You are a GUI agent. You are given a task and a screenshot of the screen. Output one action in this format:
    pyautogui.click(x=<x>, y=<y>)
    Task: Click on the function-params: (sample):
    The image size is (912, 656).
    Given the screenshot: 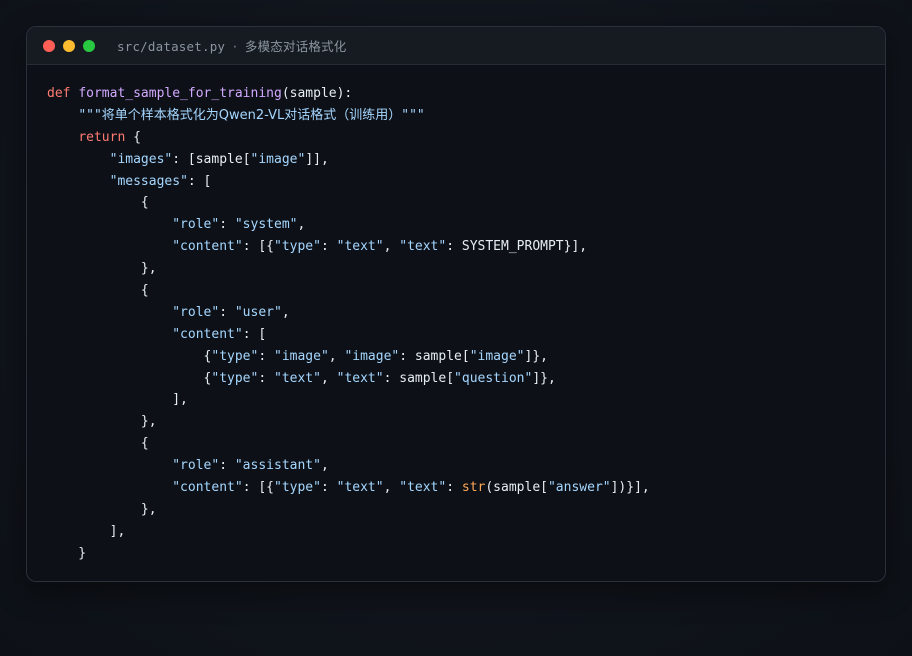 What is the action you would take?
    pyautogui.click(x=317, y=93)
    